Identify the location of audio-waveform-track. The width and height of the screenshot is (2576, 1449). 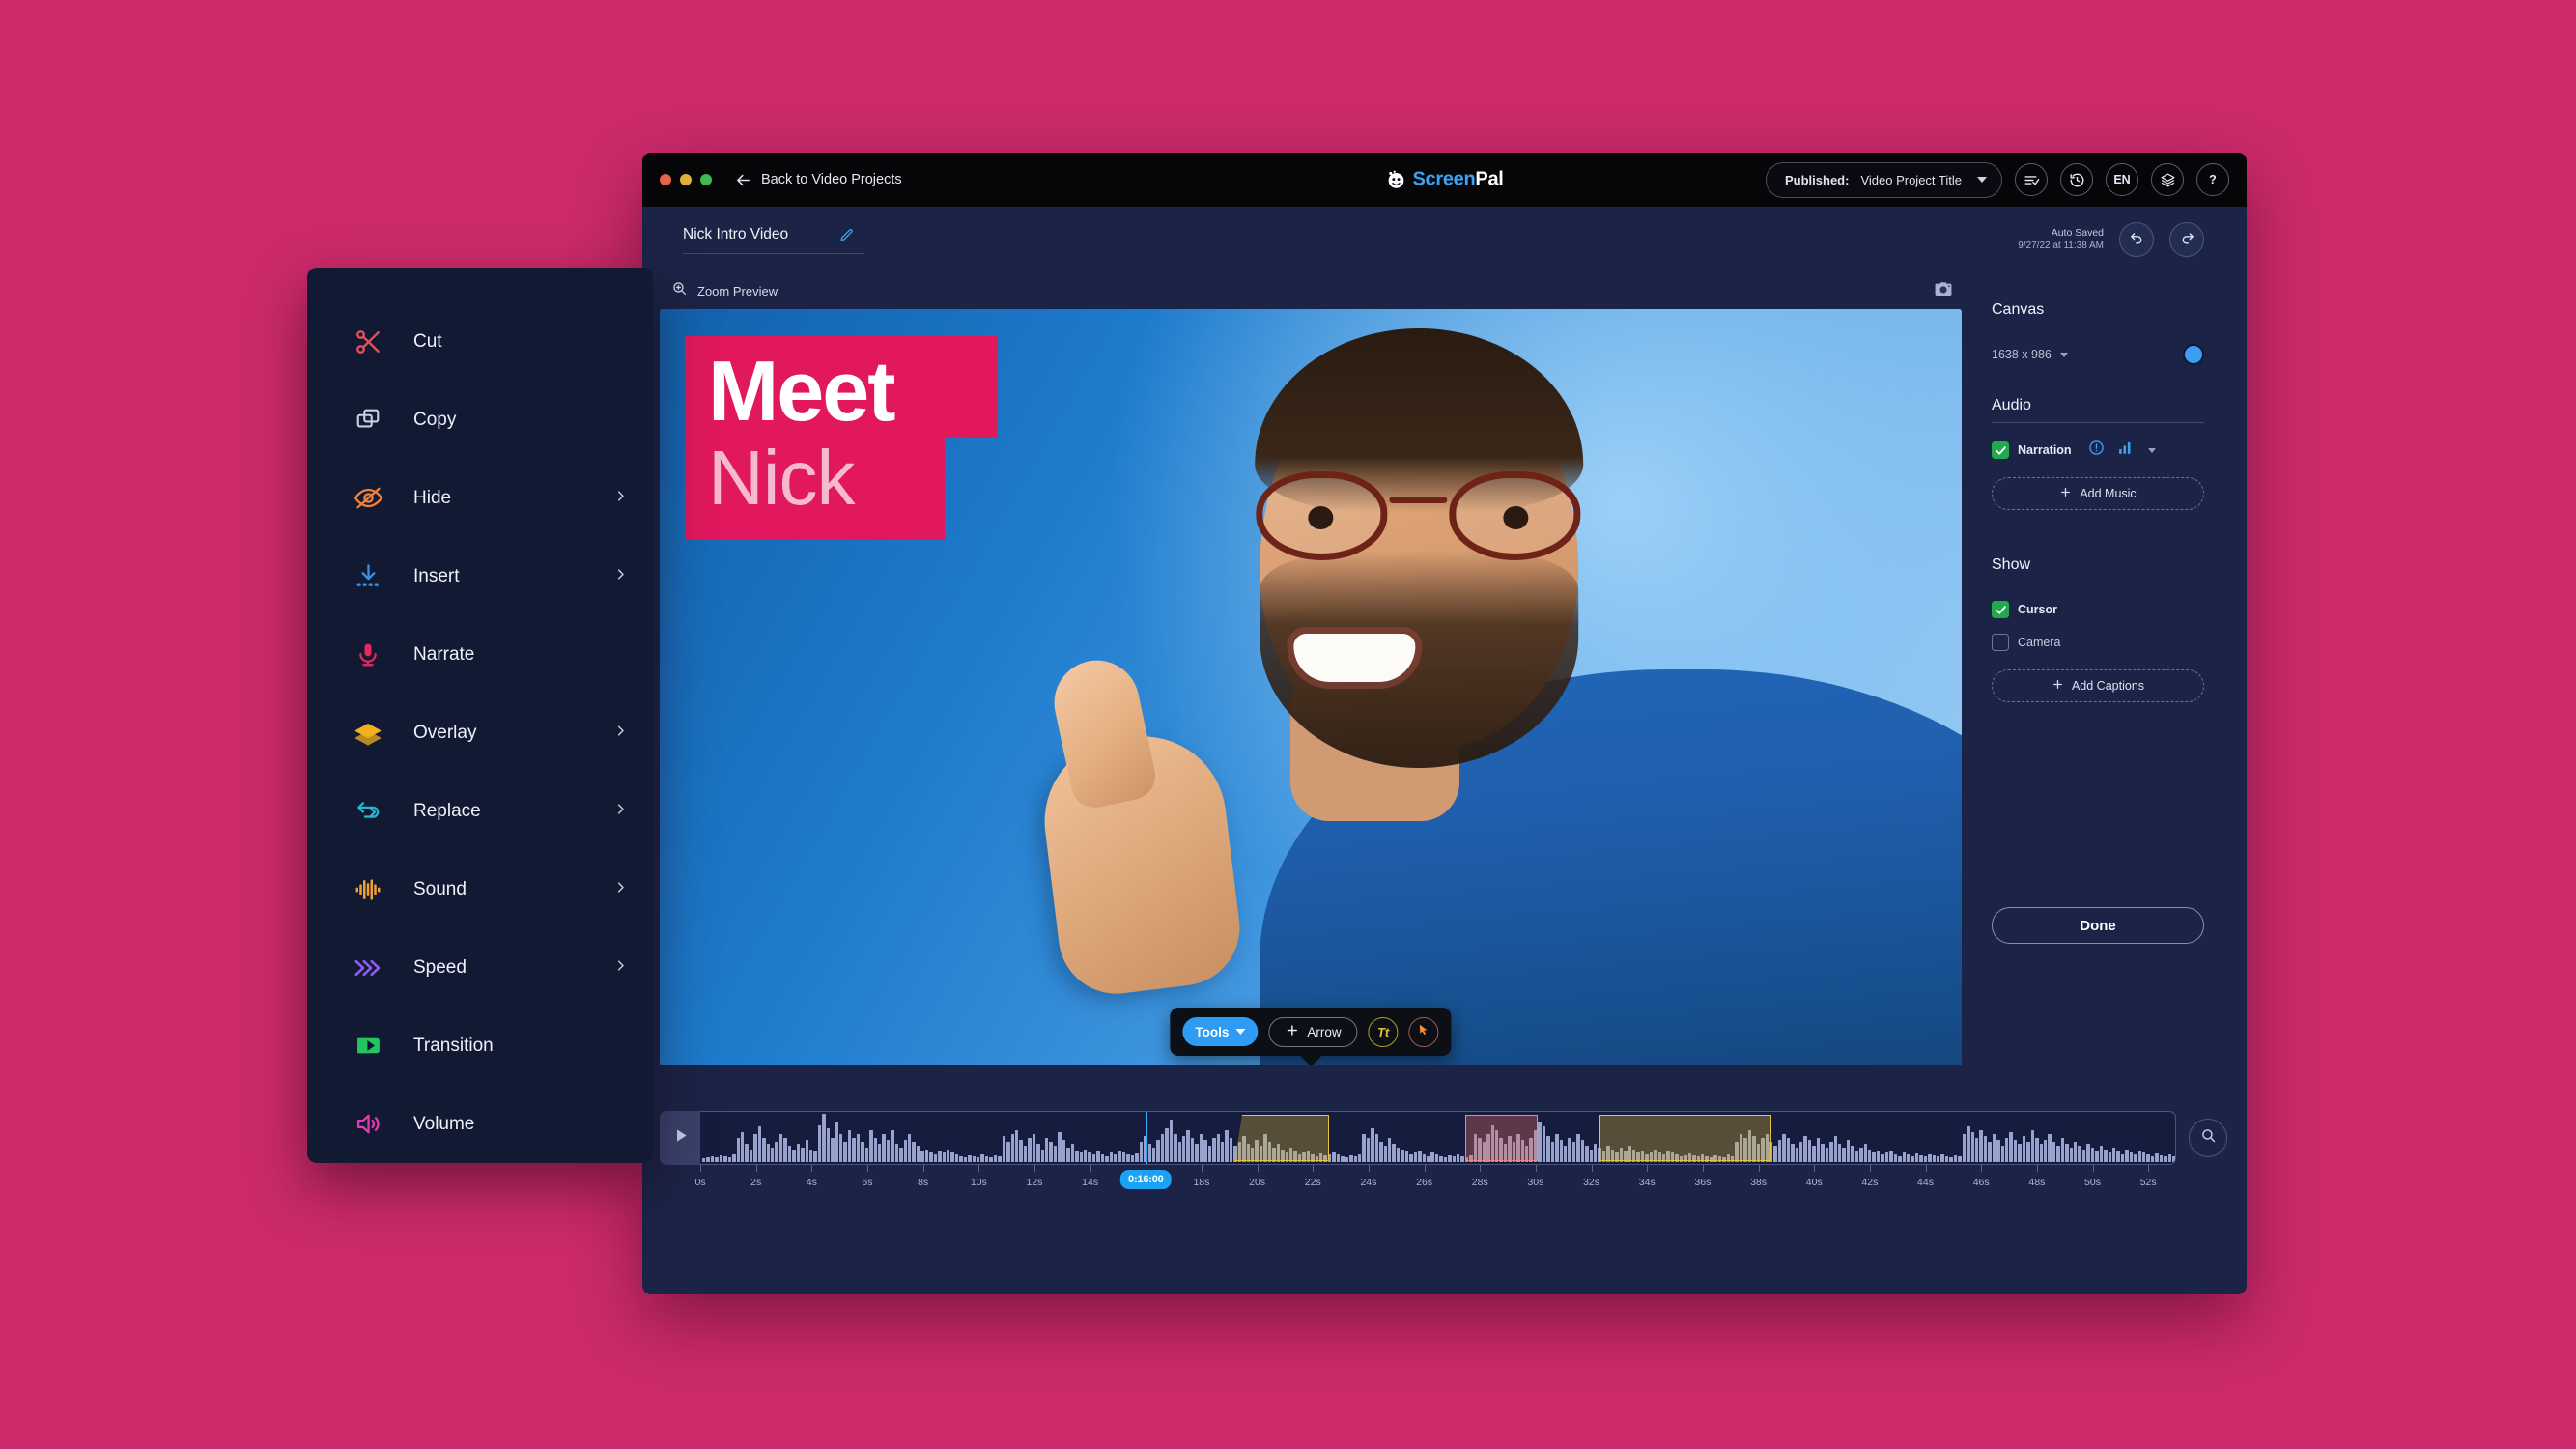
(1438, 1138).